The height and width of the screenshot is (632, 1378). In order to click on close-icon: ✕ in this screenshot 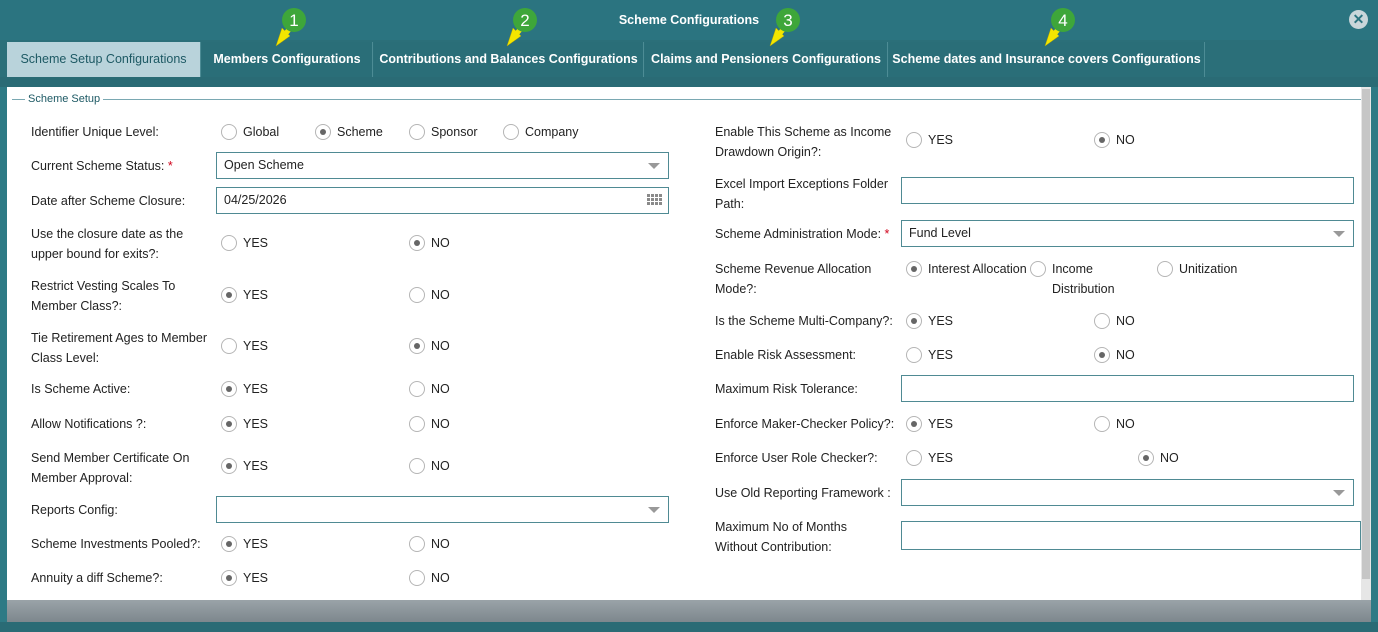, I will do `click(1358, 19)`.